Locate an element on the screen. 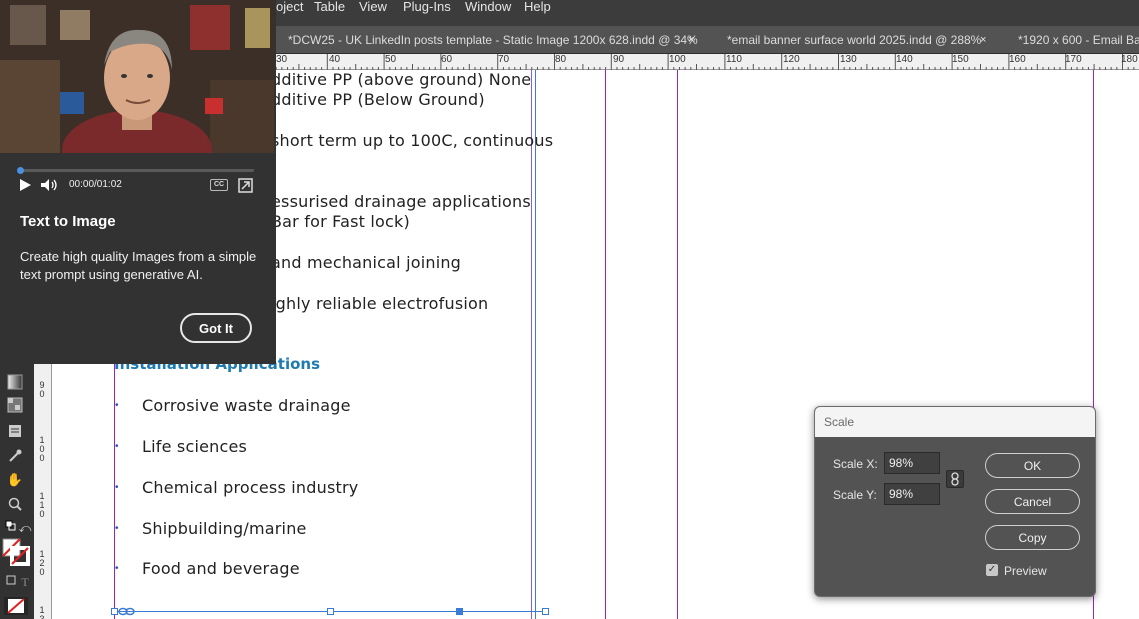 The width and height of the screenshot is (1139, 619). cancel-button: Cancel is located at coordinates (1032, 501).